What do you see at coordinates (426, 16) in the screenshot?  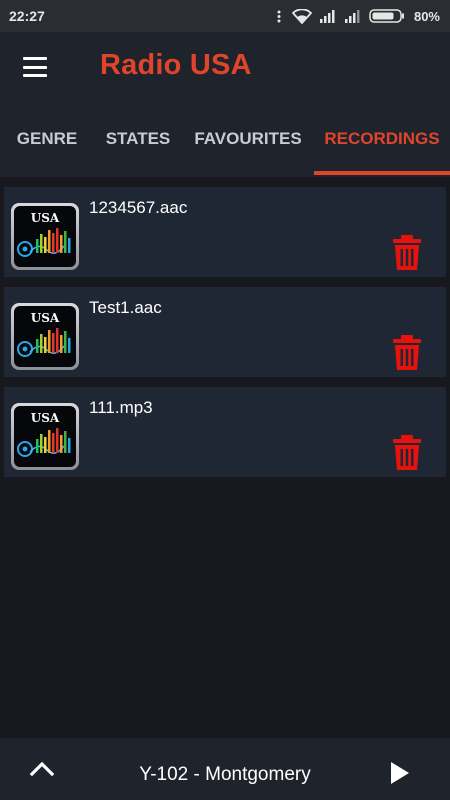 I see `battery-percent: 80%` at bounding box center [426, 16].